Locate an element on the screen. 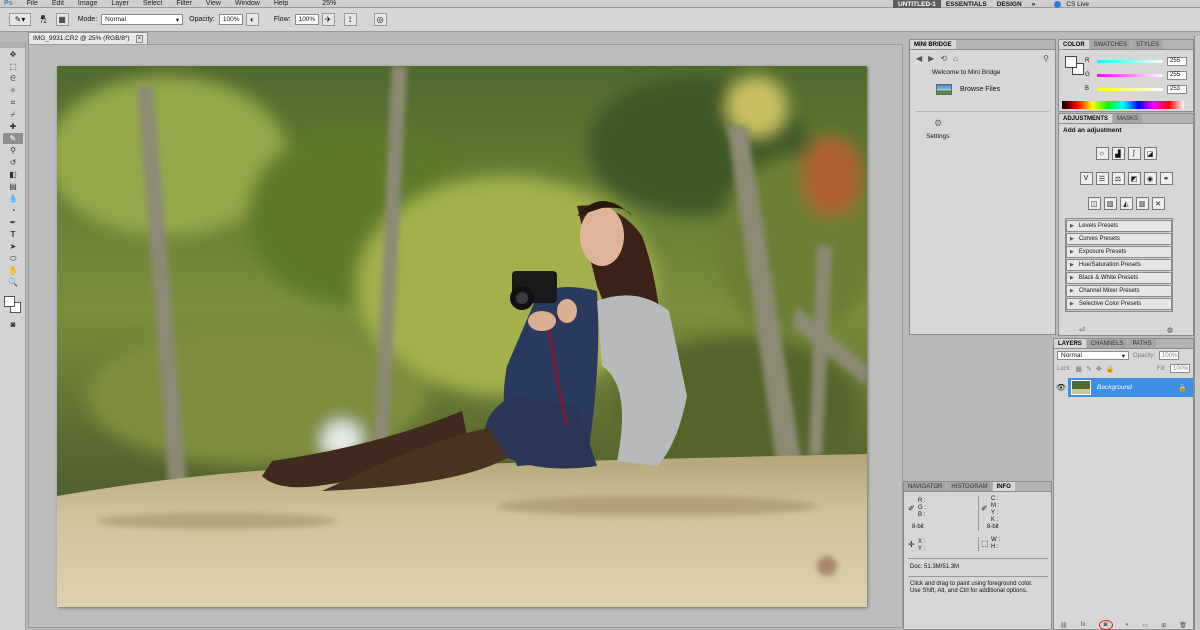 This screenshot has height=630, width=1200. return-icon: ⏎ is located at coordinates (1082, 330).